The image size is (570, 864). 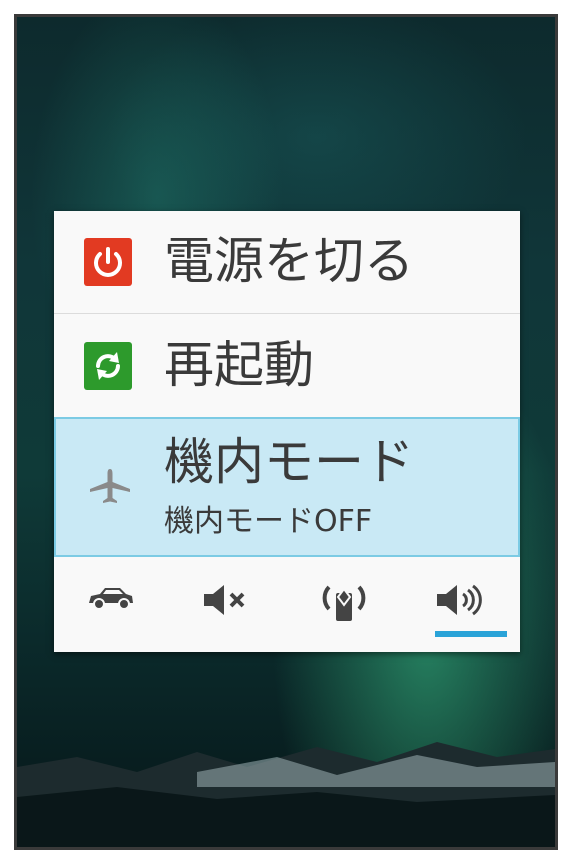 What do you see at coordinates (268, 521) in the screenshot?
I see `airplane-mode-status: 機内モードOFF` at bounding box center [268, 521].